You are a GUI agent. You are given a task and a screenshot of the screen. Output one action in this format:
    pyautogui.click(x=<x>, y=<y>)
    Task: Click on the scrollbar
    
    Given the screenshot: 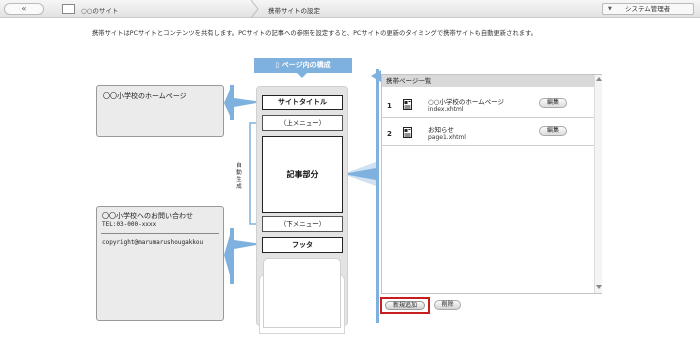 What is the action you would take?
    pyautogui.click(x=598, y=184)
    